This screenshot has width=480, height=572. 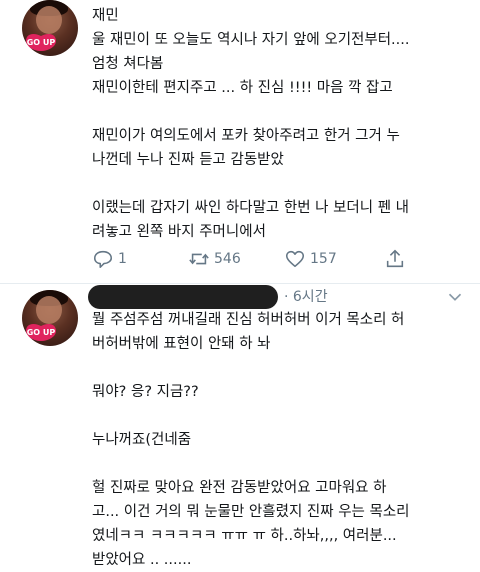 I want to click on tweet-text-line: 고... 이건 거의 뭐 눈물만 안흘렸지 진짜 우는 목소리, so click(x=251, y=512).